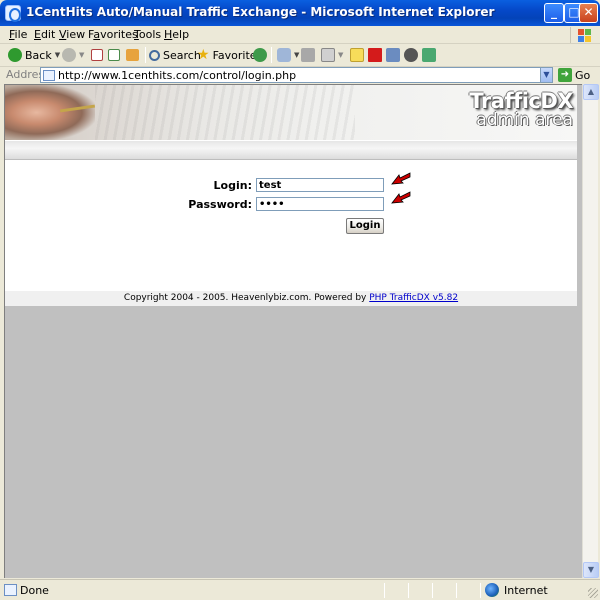 This screenshot has width=600, height=600. Describe the element at coordinates (574, 75) in the screenshot. I see `go-button: ➜ Go` at that location.